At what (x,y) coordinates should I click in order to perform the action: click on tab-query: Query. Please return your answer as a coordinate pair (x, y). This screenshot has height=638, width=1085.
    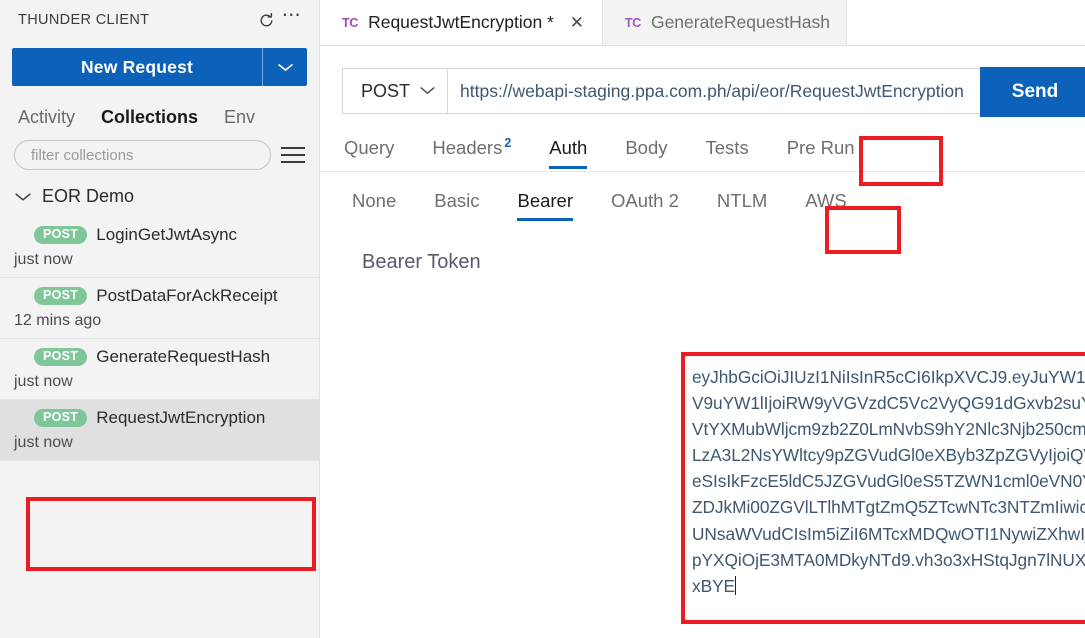
    Looking at the image, I should click on (369, 154).